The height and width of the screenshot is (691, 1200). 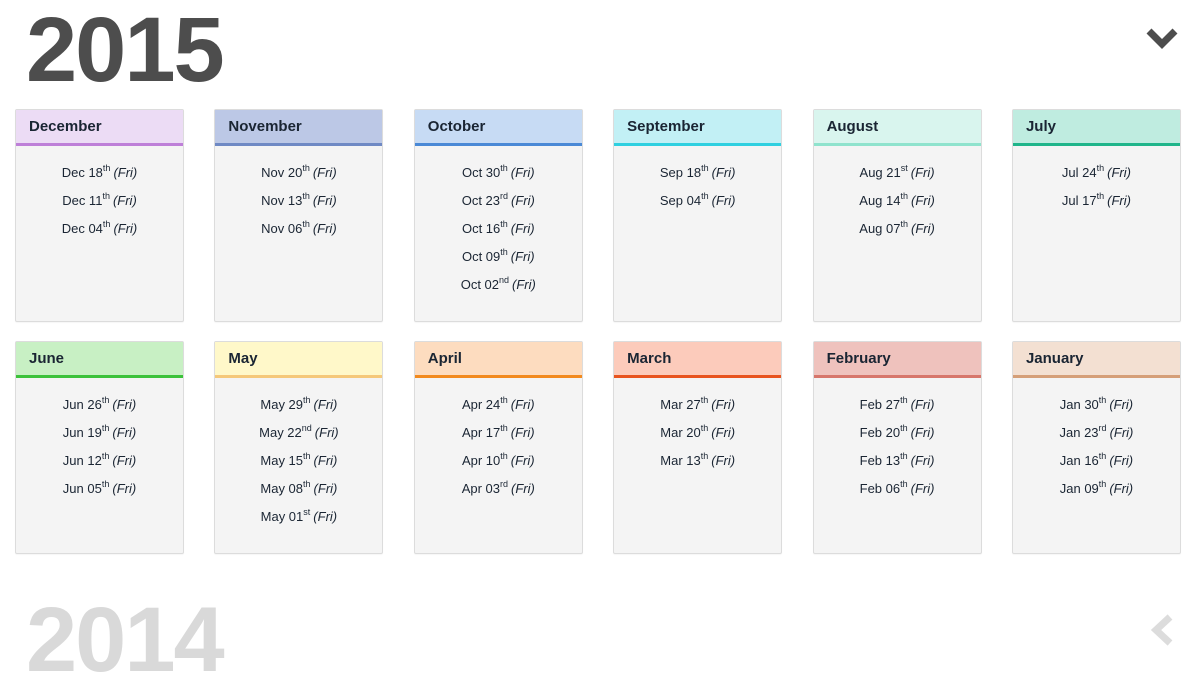 What do you see at coordinates (1096, 492) in the screenshot?
I see `date-item: Jan 09th (Fri)` at bounding box center [1096, 492].